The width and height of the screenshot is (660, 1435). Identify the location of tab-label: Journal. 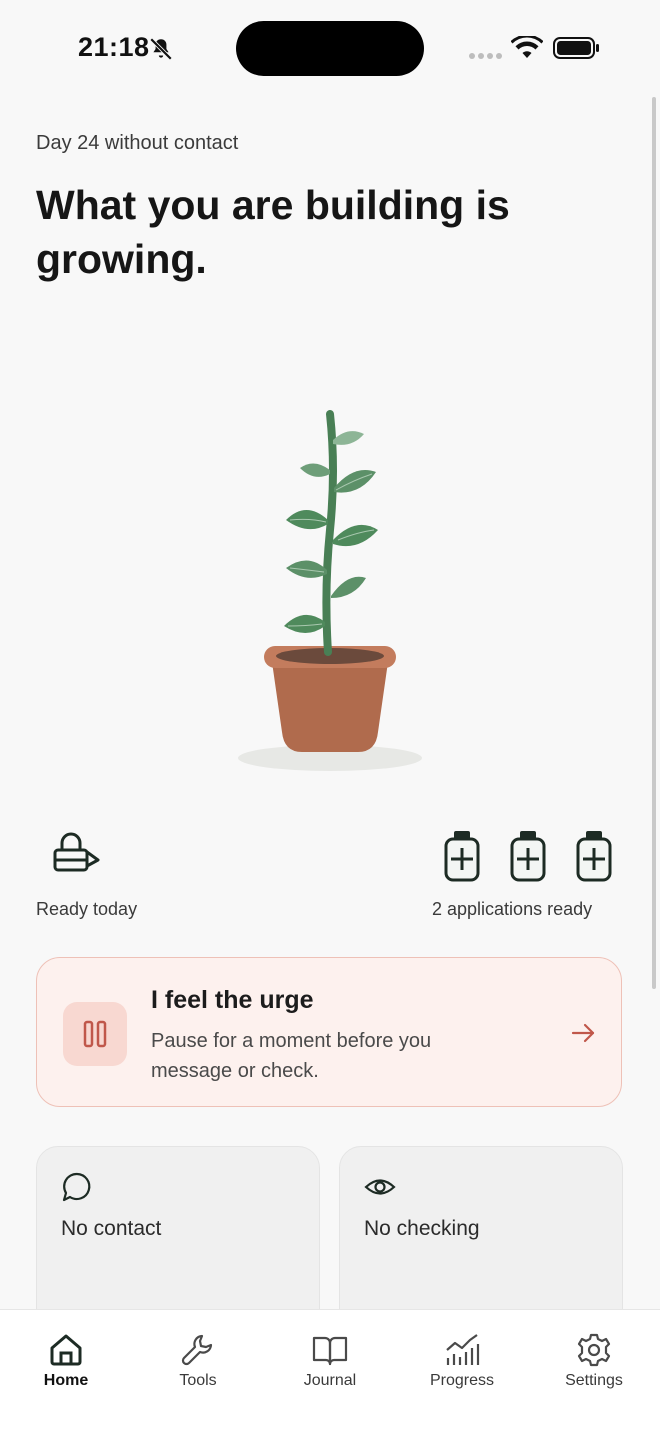
(330, 1380).